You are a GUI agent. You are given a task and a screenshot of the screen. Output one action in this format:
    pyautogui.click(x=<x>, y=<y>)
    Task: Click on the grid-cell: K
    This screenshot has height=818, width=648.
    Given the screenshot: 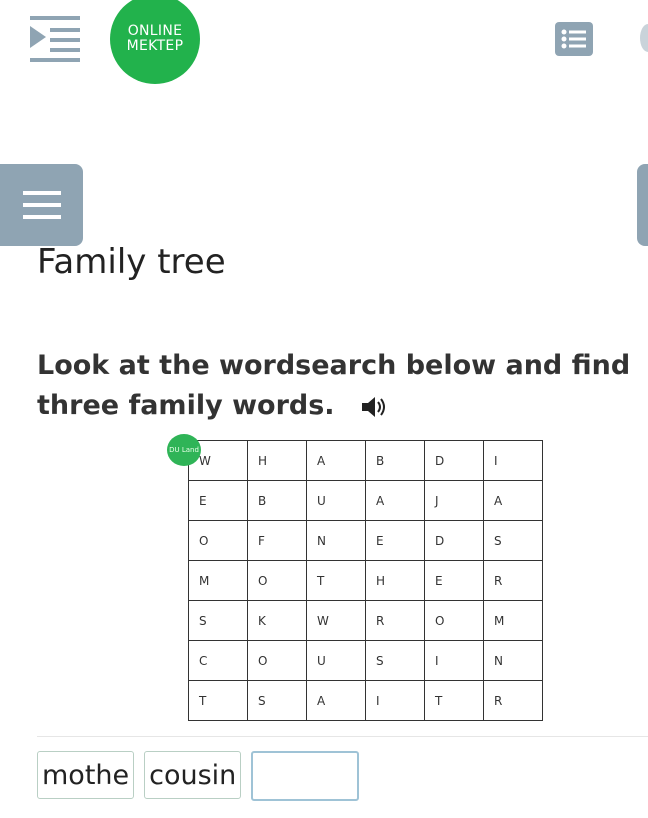 What is the action you would take?
    pyautogui.click(x=277, y=620)
    